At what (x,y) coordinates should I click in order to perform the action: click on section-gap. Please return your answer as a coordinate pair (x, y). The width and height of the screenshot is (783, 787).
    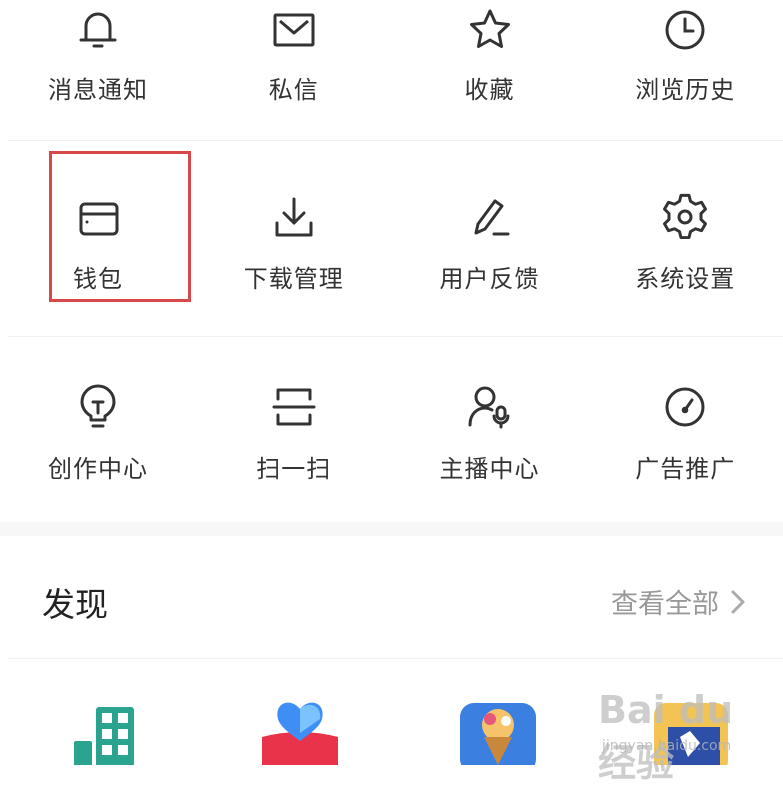
    Looking at the image, I should click on (391, 529).